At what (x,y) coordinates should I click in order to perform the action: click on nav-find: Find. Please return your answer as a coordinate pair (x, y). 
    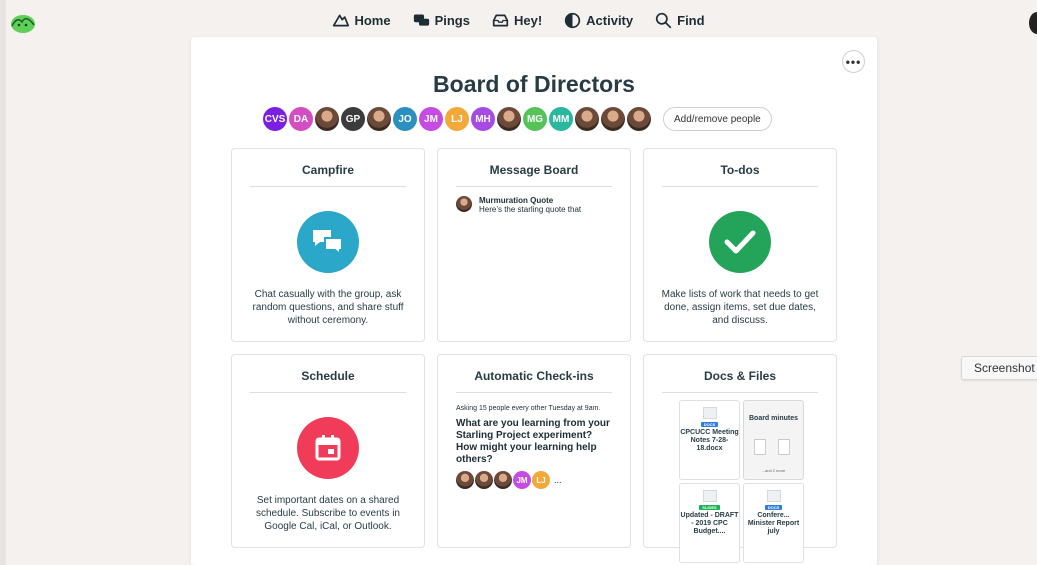
    Looking at the image, I should click on (680, 20).